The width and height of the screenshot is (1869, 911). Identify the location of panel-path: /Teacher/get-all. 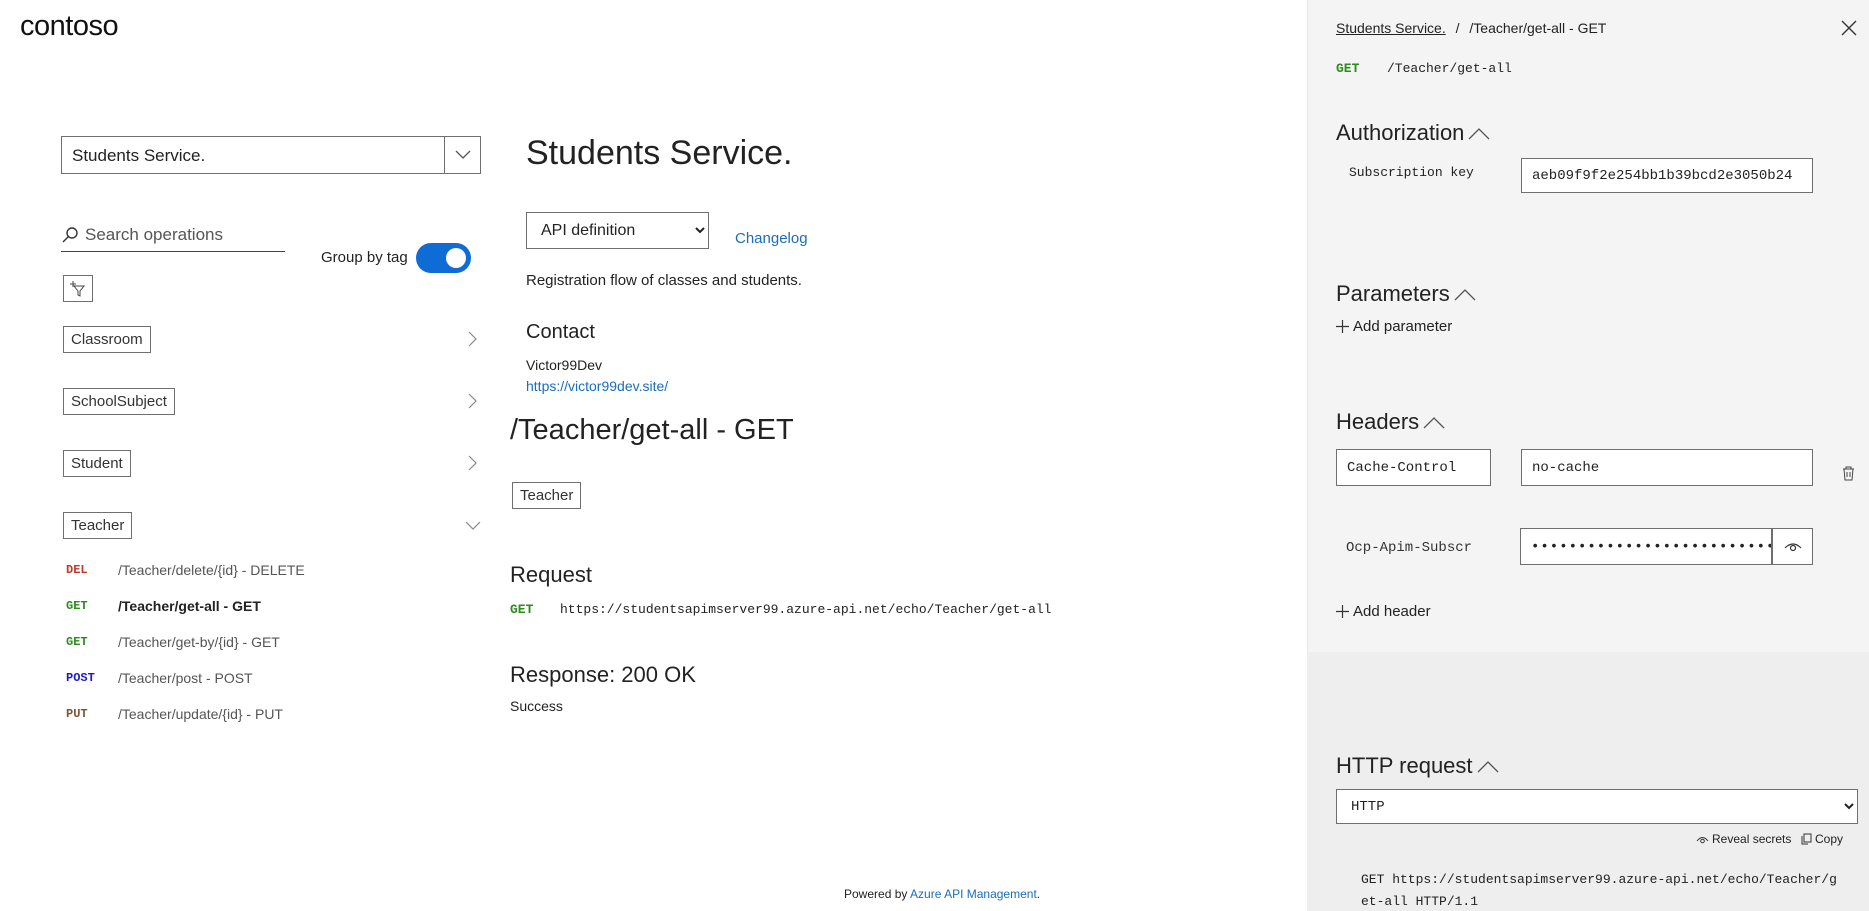
(1449, 68).